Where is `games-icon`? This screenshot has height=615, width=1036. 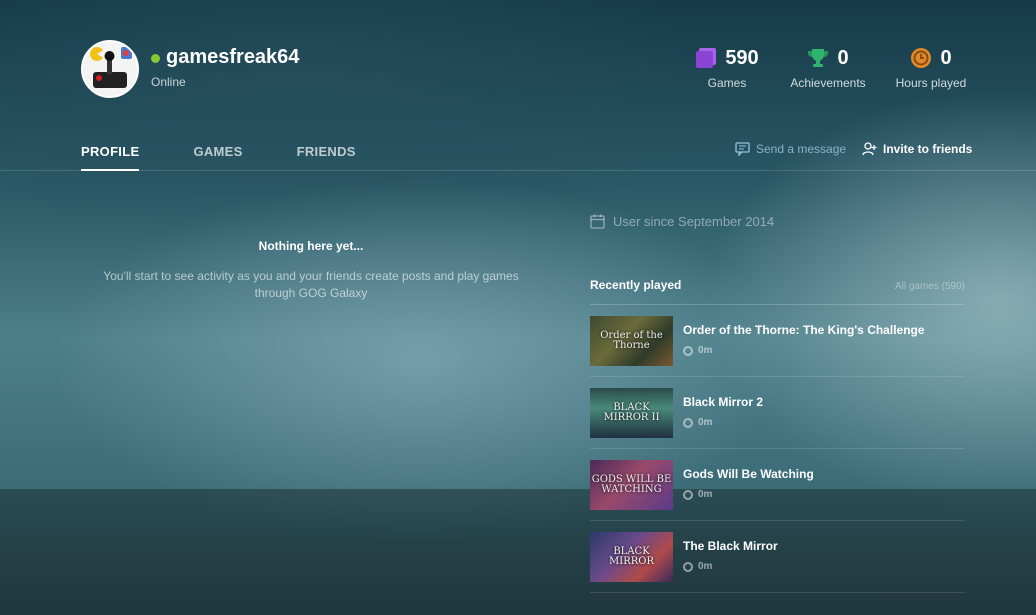 games-icon is located at coordinates (706, 58).